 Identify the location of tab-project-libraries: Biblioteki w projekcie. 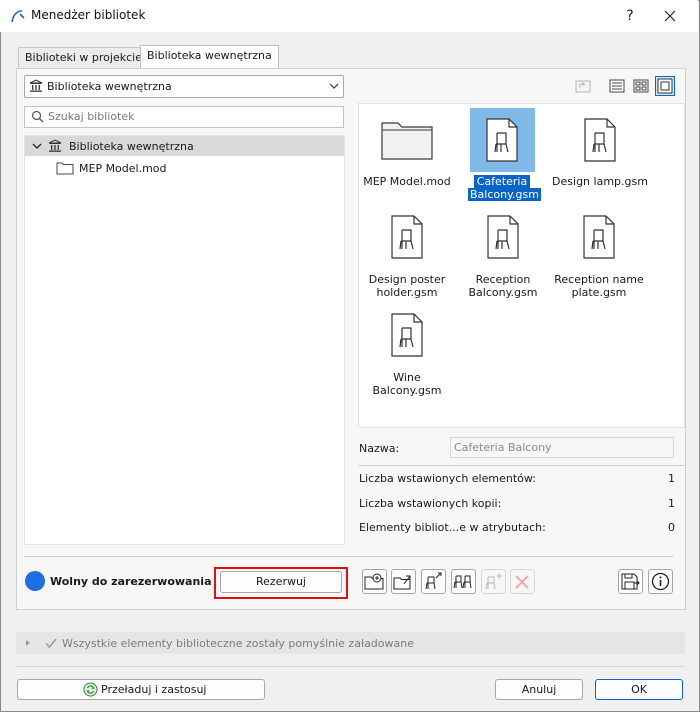
(83, 57).